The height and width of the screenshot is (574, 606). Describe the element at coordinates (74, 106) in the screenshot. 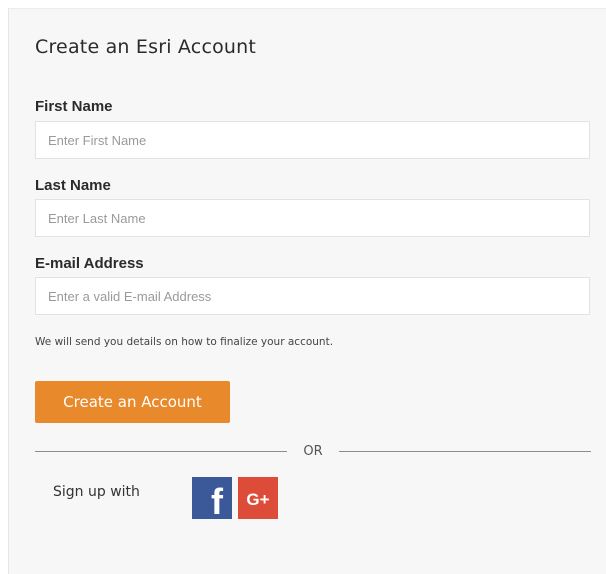

I see `first-name-label: First Name` at that location.